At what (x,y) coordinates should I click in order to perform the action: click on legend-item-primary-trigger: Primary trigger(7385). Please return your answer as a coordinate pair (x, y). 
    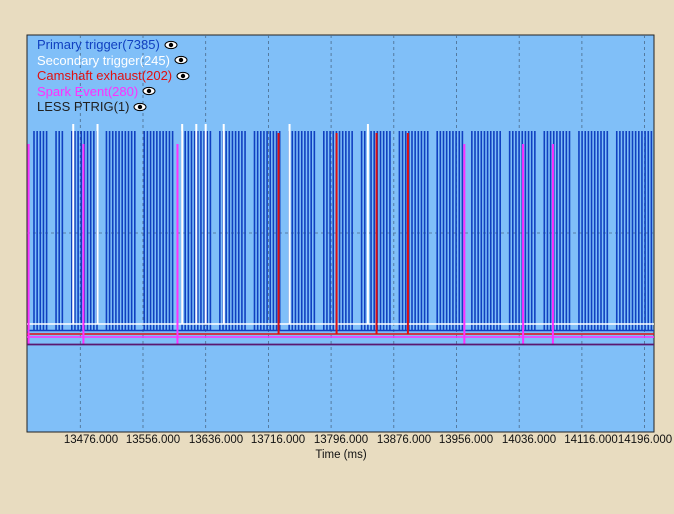
    Looking at the image, I should click on (113, 45).